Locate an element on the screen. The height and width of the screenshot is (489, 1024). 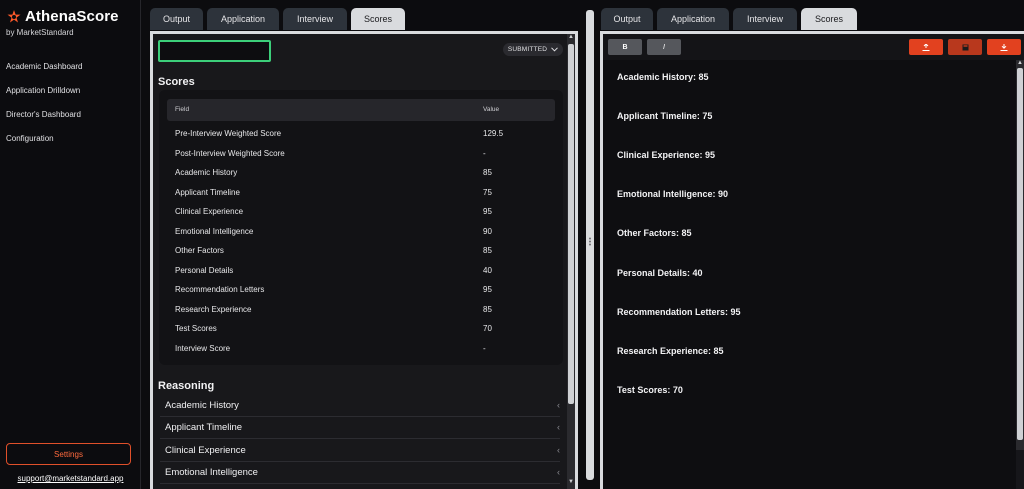
cell-value: - is located at coordinates (484, 153).